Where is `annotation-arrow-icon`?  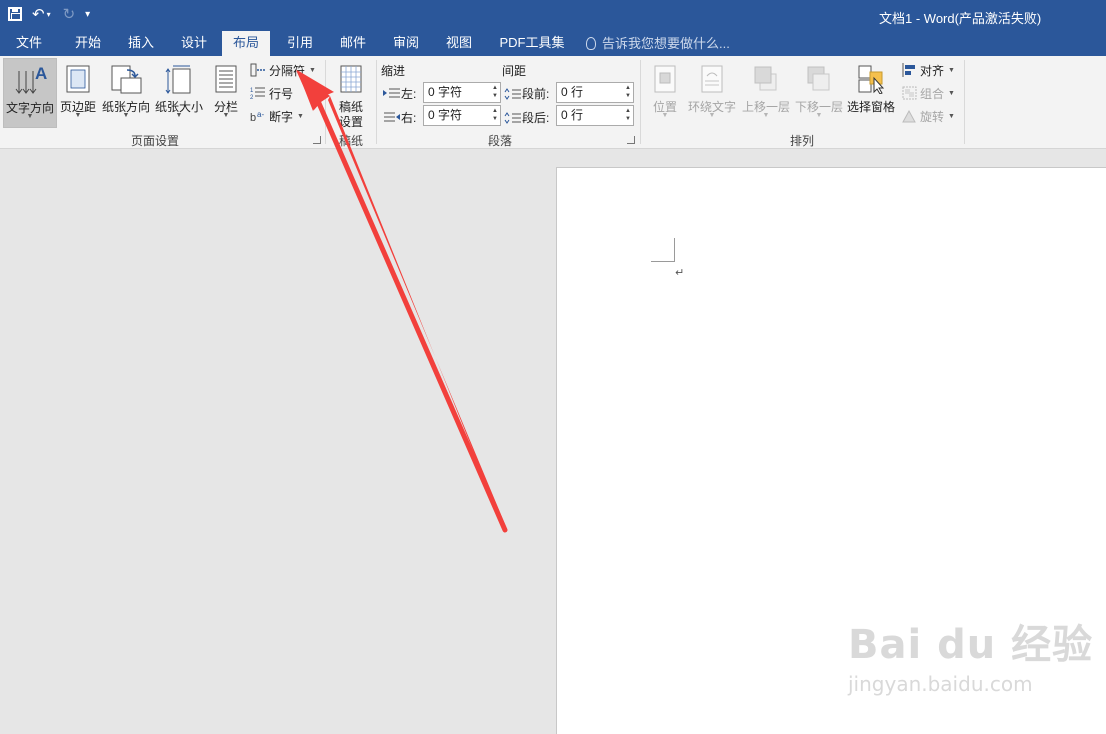 annotation-arrow-icon is located at coordinates (402, 301).